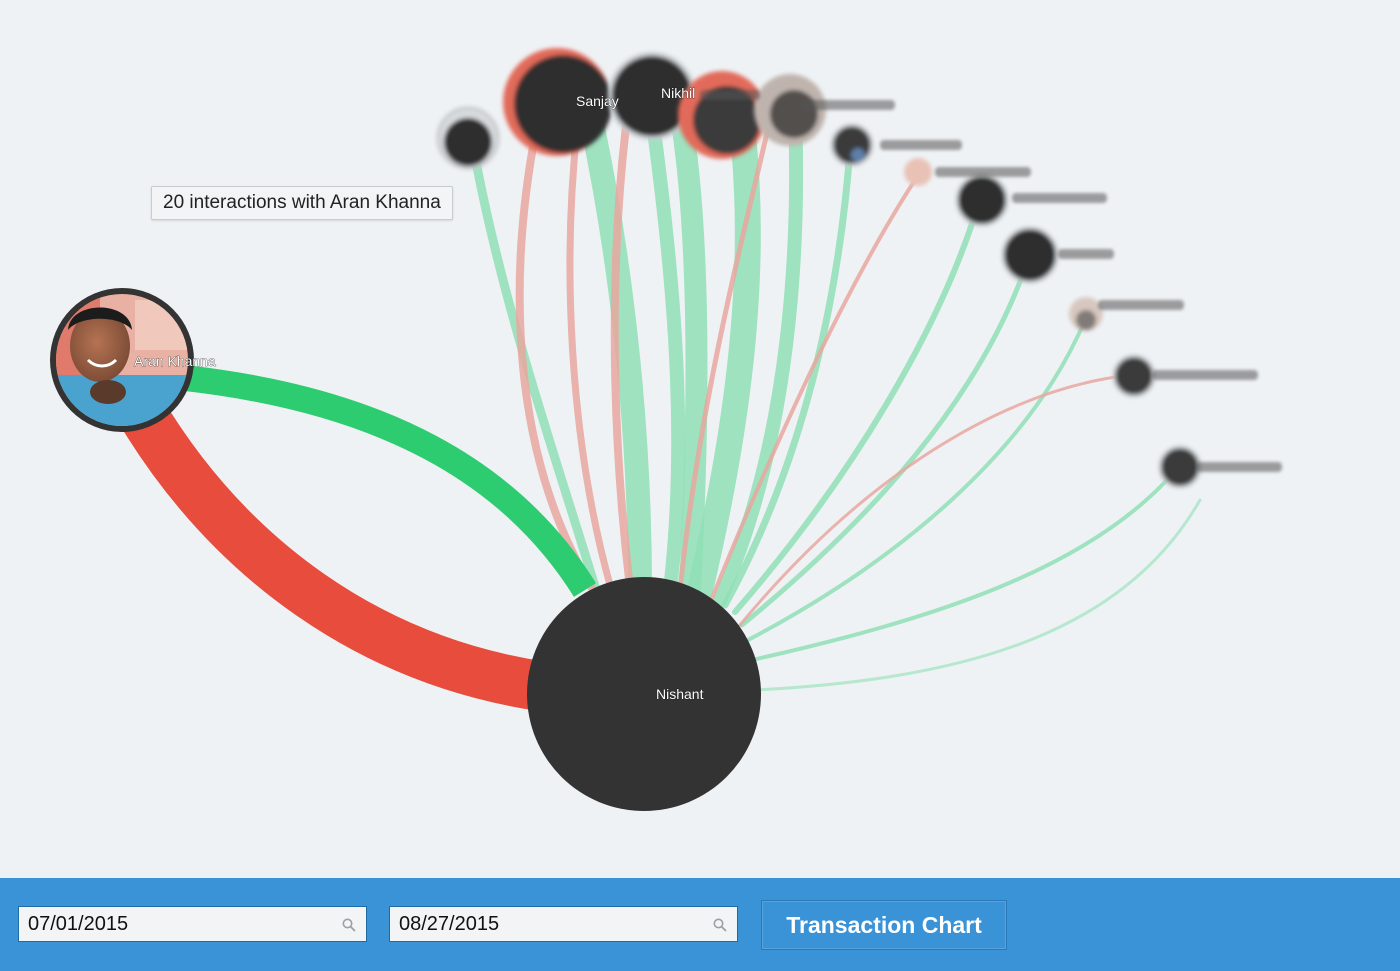 This screenshot has height=971, width=1400. I want to click on end-date-input, so click(563, 924).